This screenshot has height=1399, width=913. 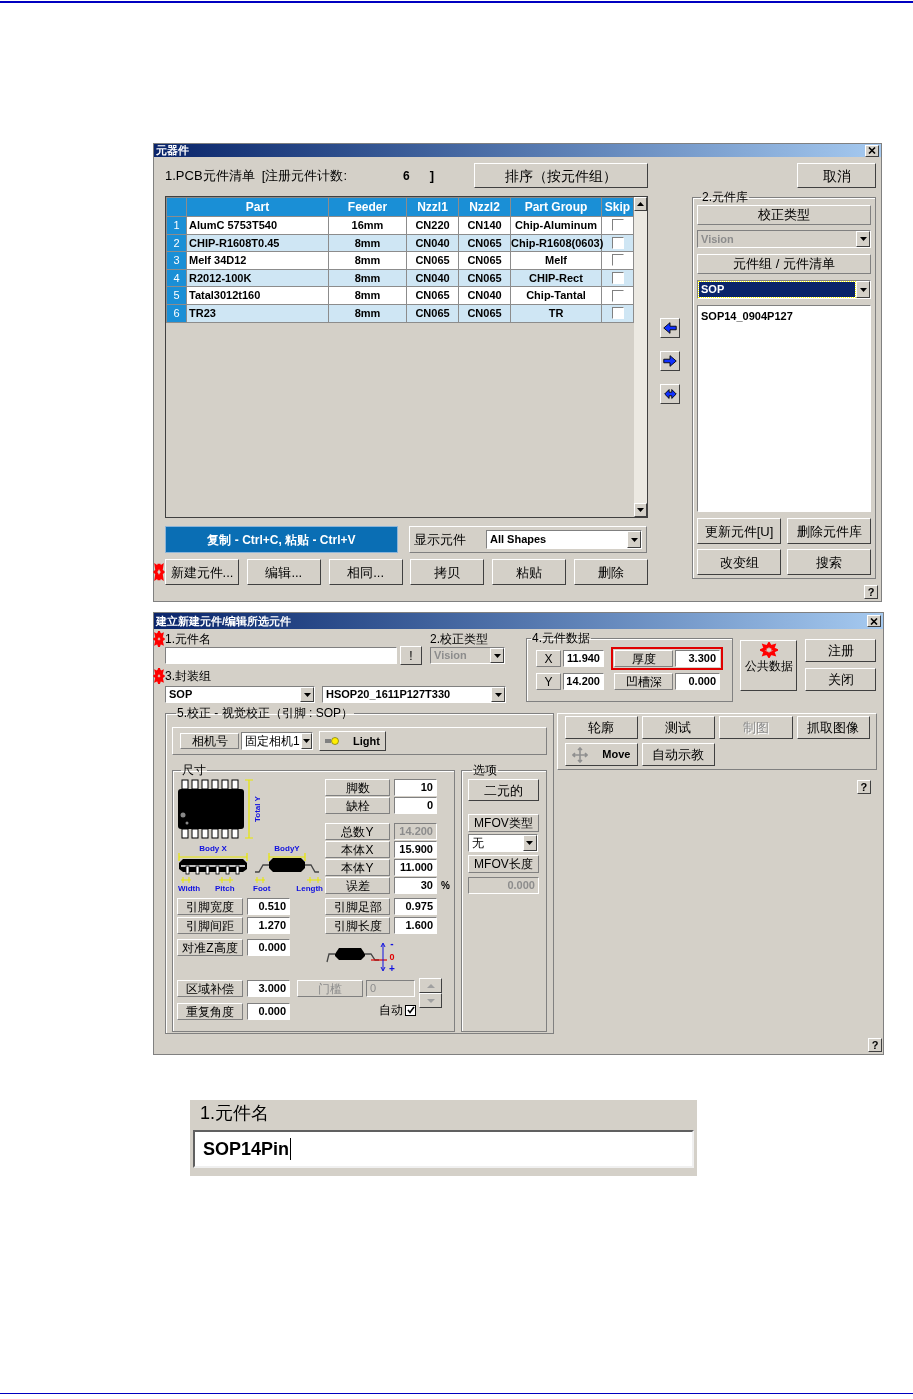 I want to click on field-label: 总数Y, so click(x=357, y=831).